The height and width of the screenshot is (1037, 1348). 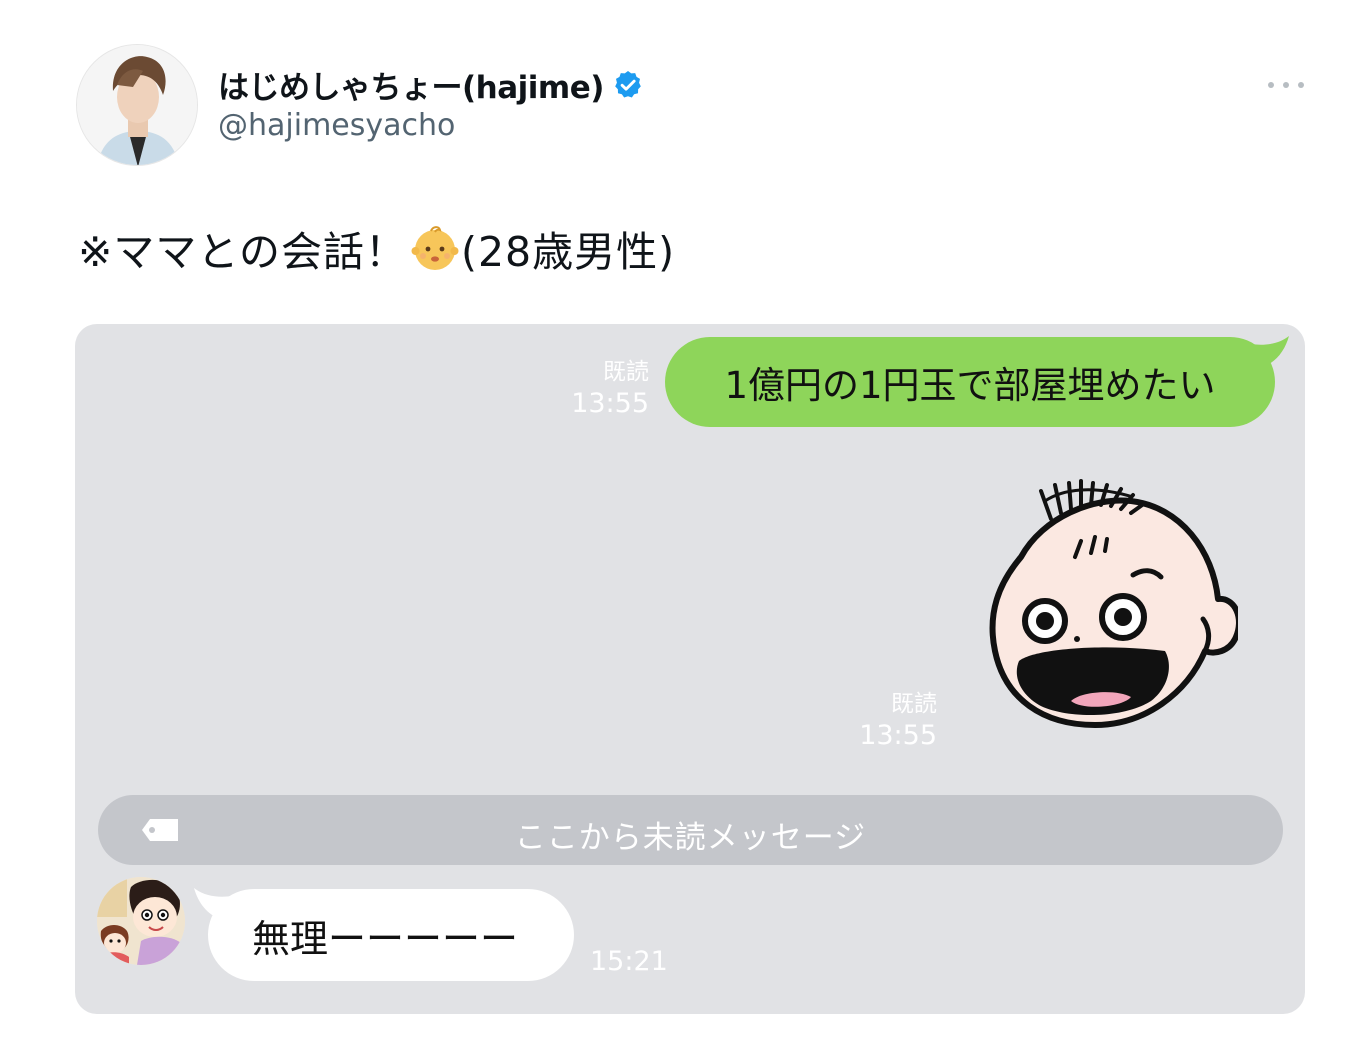 What do you see at coordinates (628, 85) in the screenshot?
I see `verified-badge-icon` at bounding box center [628, 85].